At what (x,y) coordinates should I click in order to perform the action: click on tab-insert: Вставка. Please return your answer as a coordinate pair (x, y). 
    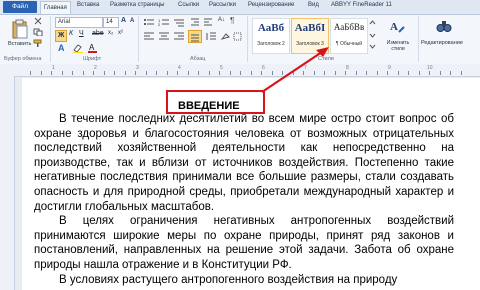
    Looking at the image, I should click on (88, 5).